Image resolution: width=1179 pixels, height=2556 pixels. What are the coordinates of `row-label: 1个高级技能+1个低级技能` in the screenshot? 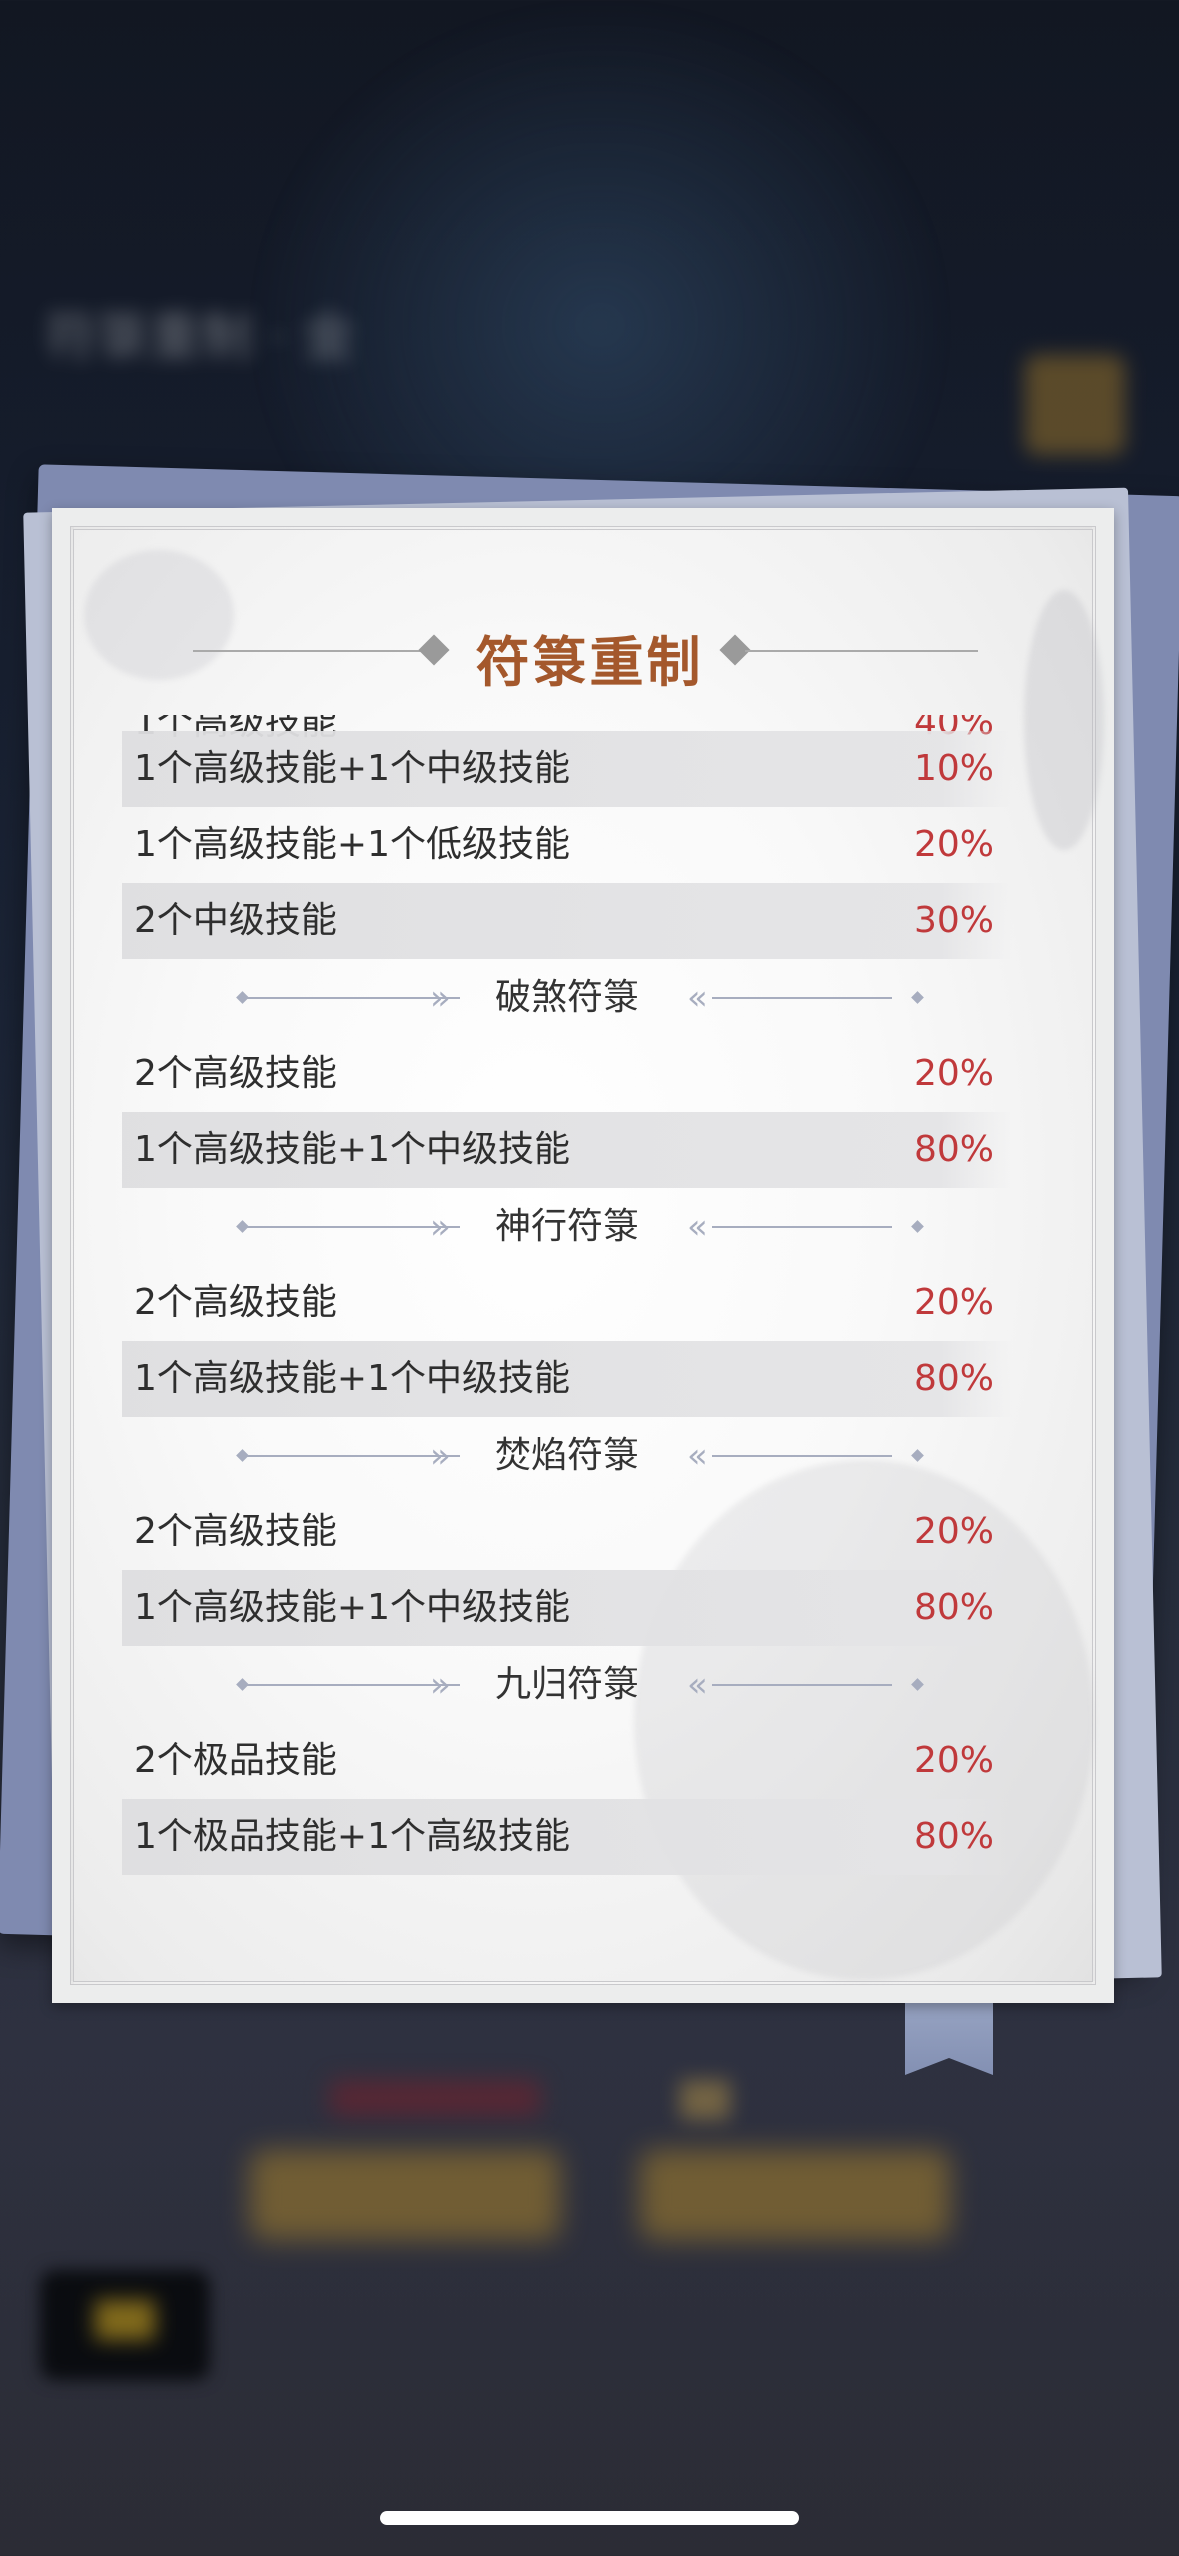 It's located at (352, 844).